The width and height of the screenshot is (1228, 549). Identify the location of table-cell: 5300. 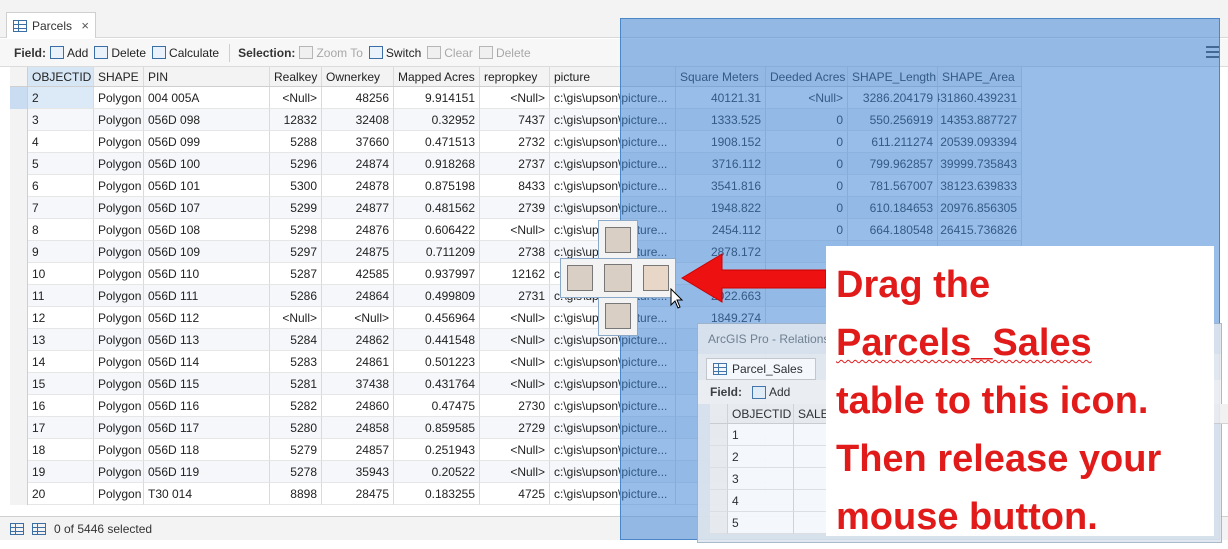
(296, 186).